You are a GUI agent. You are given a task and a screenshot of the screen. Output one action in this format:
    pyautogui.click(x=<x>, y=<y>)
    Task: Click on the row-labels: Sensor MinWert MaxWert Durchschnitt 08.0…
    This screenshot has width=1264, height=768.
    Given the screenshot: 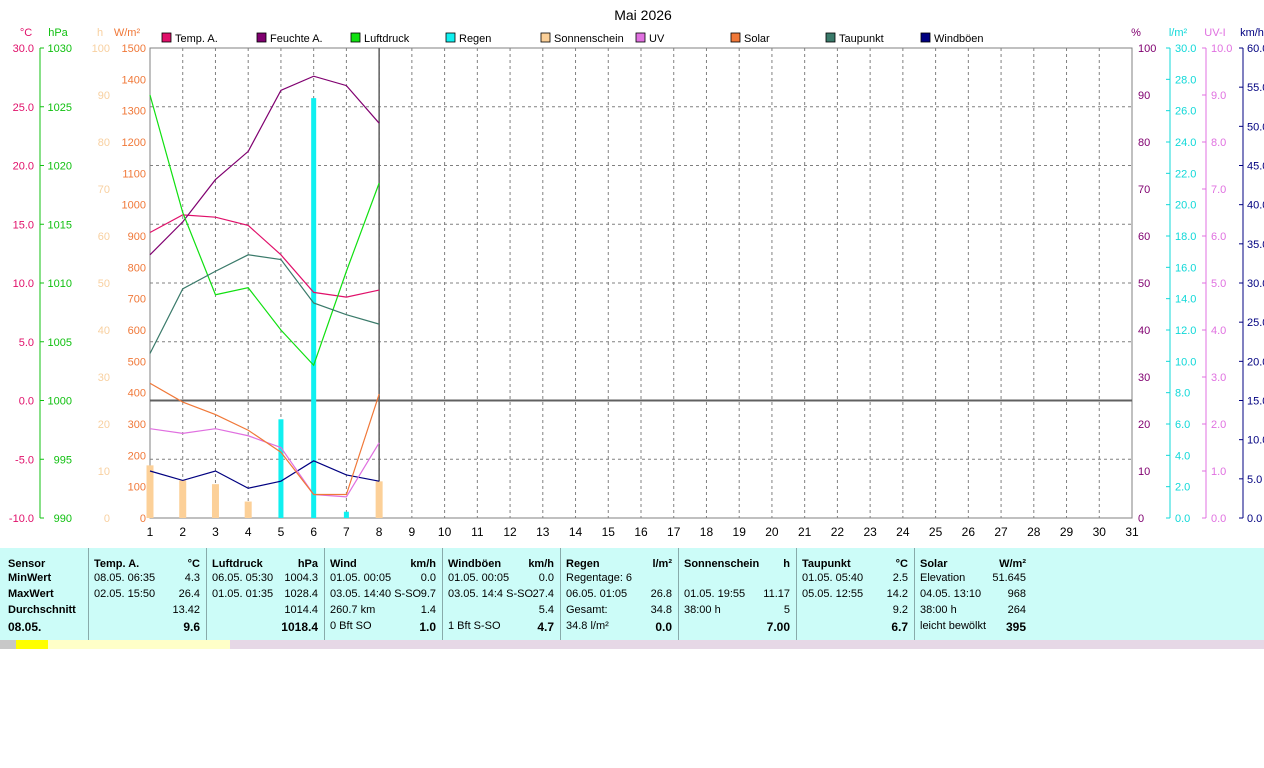 What is the action you would take?
    pyautogui.click(x=44, y=594)
    